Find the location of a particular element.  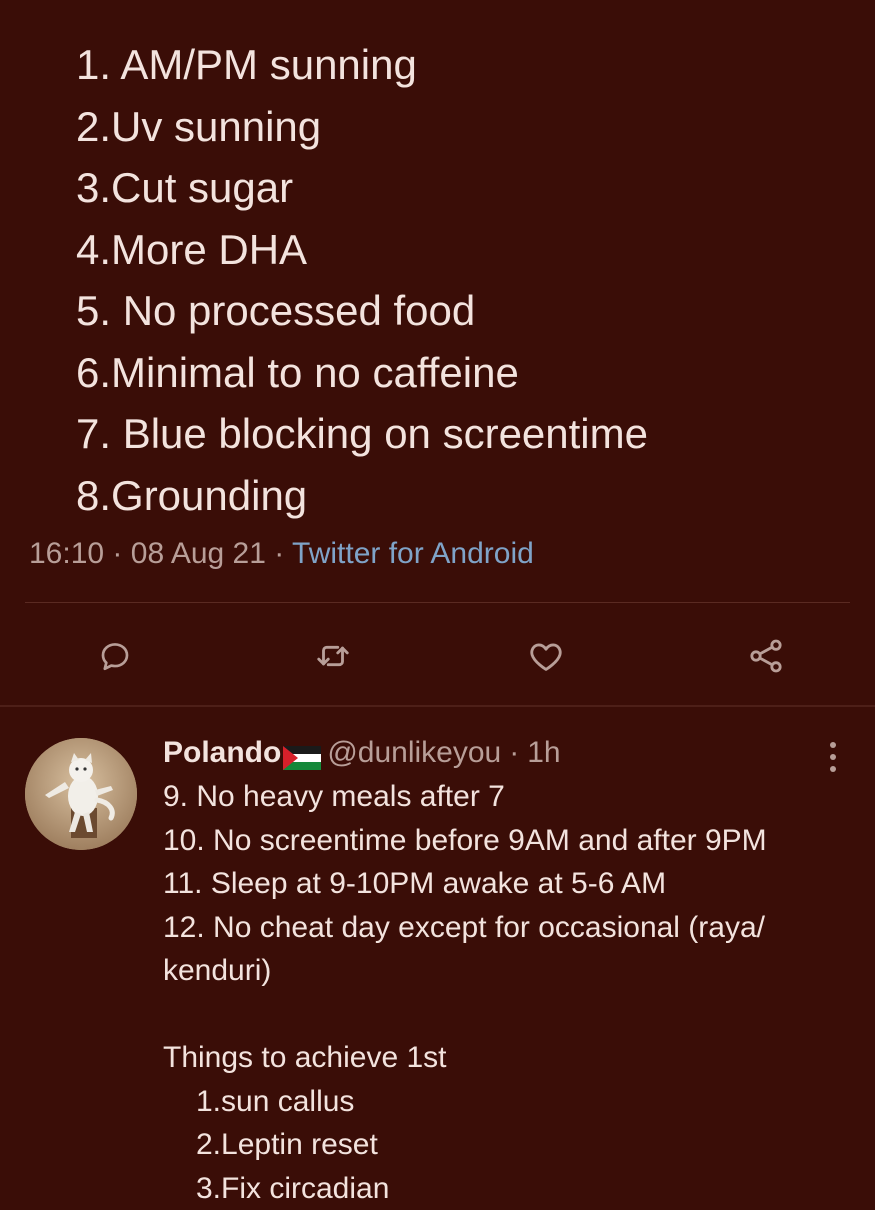

more-options-icon is located at coordinates (833, 757).